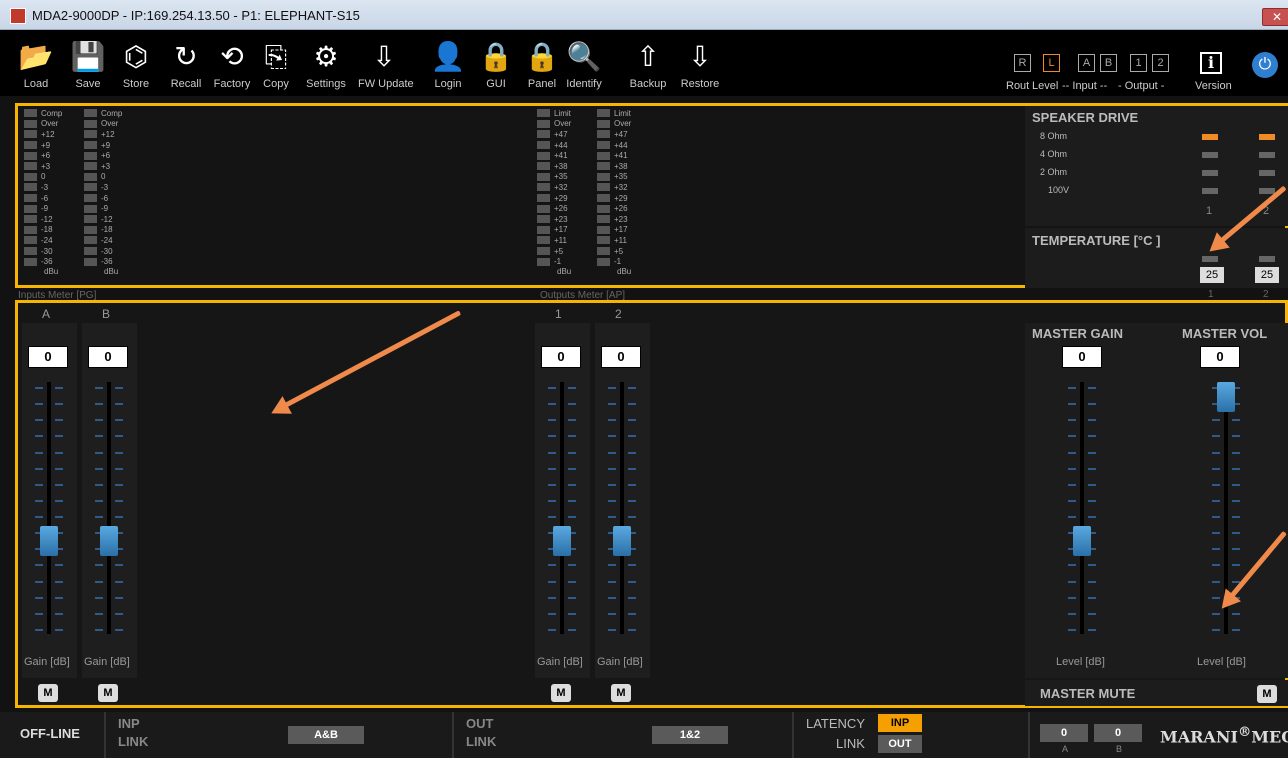 Image resolution: width=1288 pixels, height=758 pixels. What do you see at coordinates (1267, 694) in the screenshot?
I see `master-mute-button: M` at bounding box center [1267, 694].